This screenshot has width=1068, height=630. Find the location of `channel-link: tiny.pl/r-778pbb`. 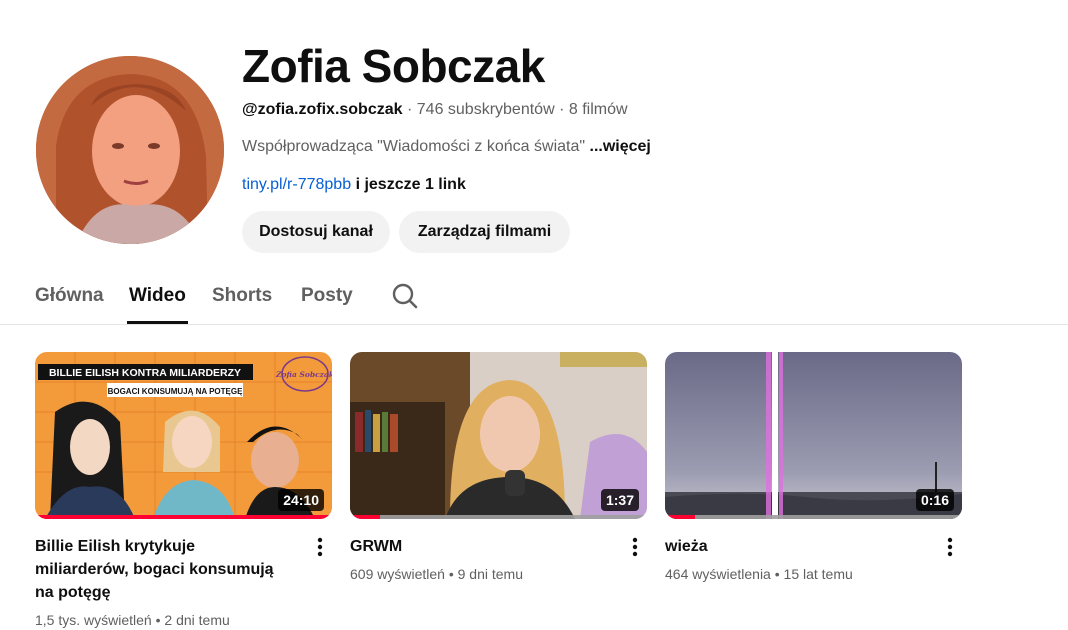

channel-link: tiny.pl/r-778pbb is located at coordinates (296, 184).